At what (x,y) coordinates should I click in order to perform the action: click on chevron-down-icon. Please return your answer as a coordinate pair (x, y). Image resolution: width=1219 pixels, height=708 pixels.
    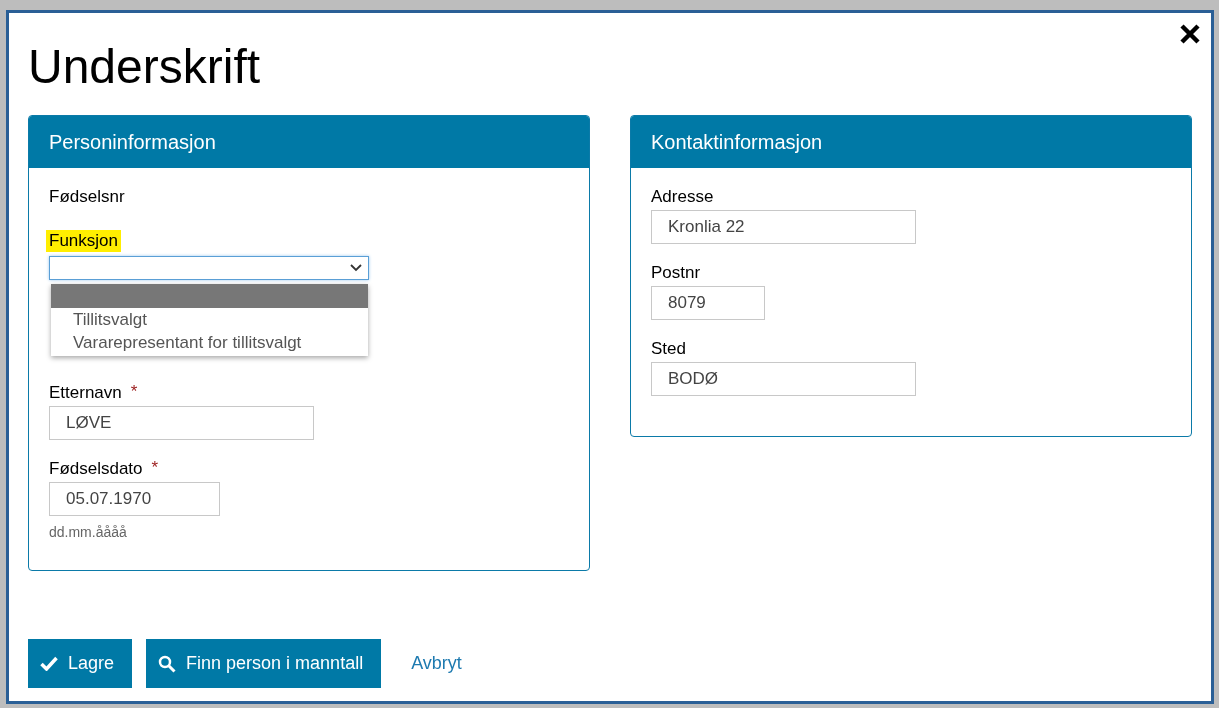
    Looking at the image, I should click on (356, 268).